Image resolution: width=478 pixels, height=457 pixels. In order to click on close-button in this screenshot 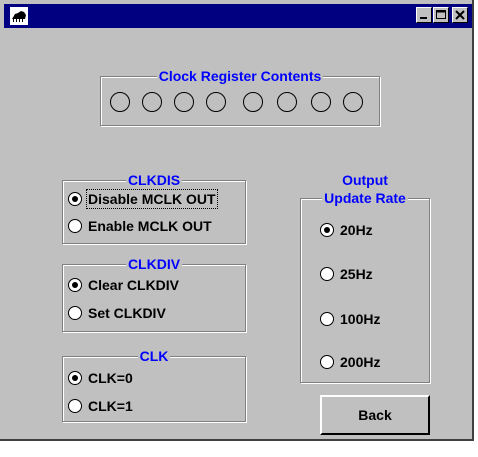, I will do `click(460, 15)`.